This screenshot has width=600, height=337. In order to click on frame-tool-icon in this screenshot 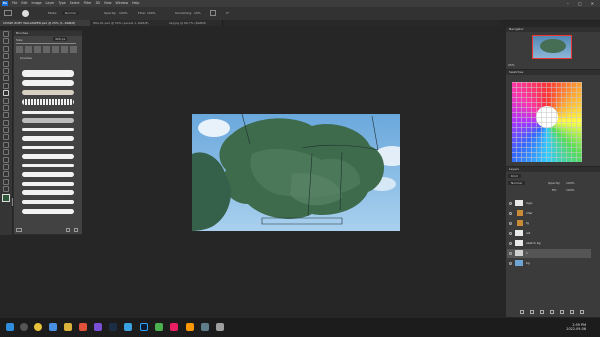, I will do `click(6, 70)`.